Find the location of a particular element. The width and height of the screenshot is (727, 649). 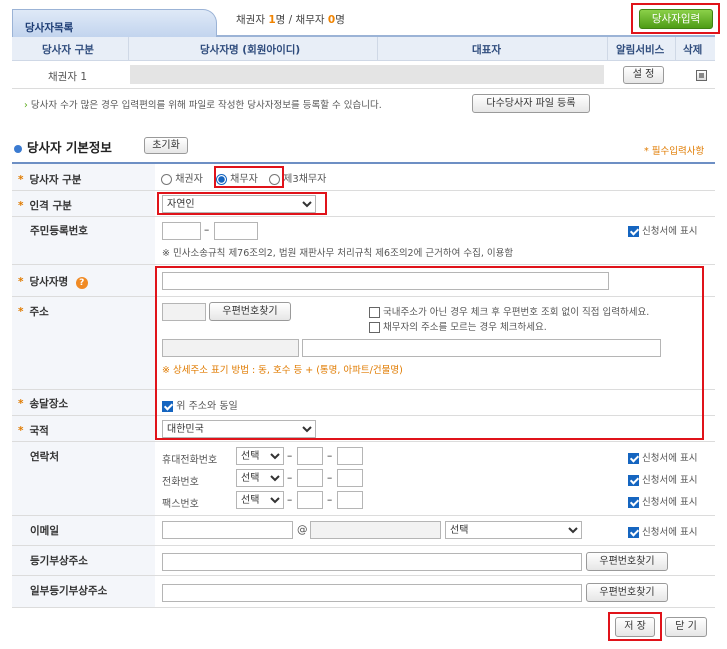

partial-registry-zip-search-button: 우편번호찾기 is located at coordinates (627, 592).